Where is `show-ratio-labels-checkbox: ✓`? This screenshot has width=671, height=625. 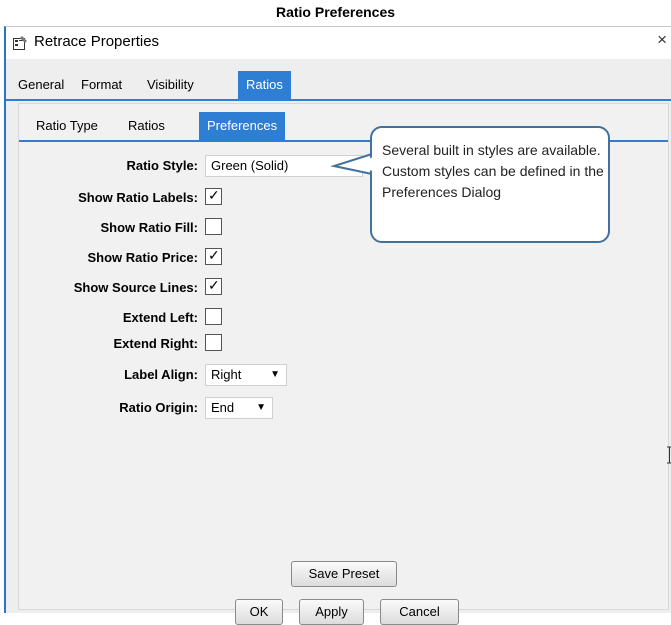
show-ratio-labels-checkbox: ✓ is located at coordinates (213, 196).